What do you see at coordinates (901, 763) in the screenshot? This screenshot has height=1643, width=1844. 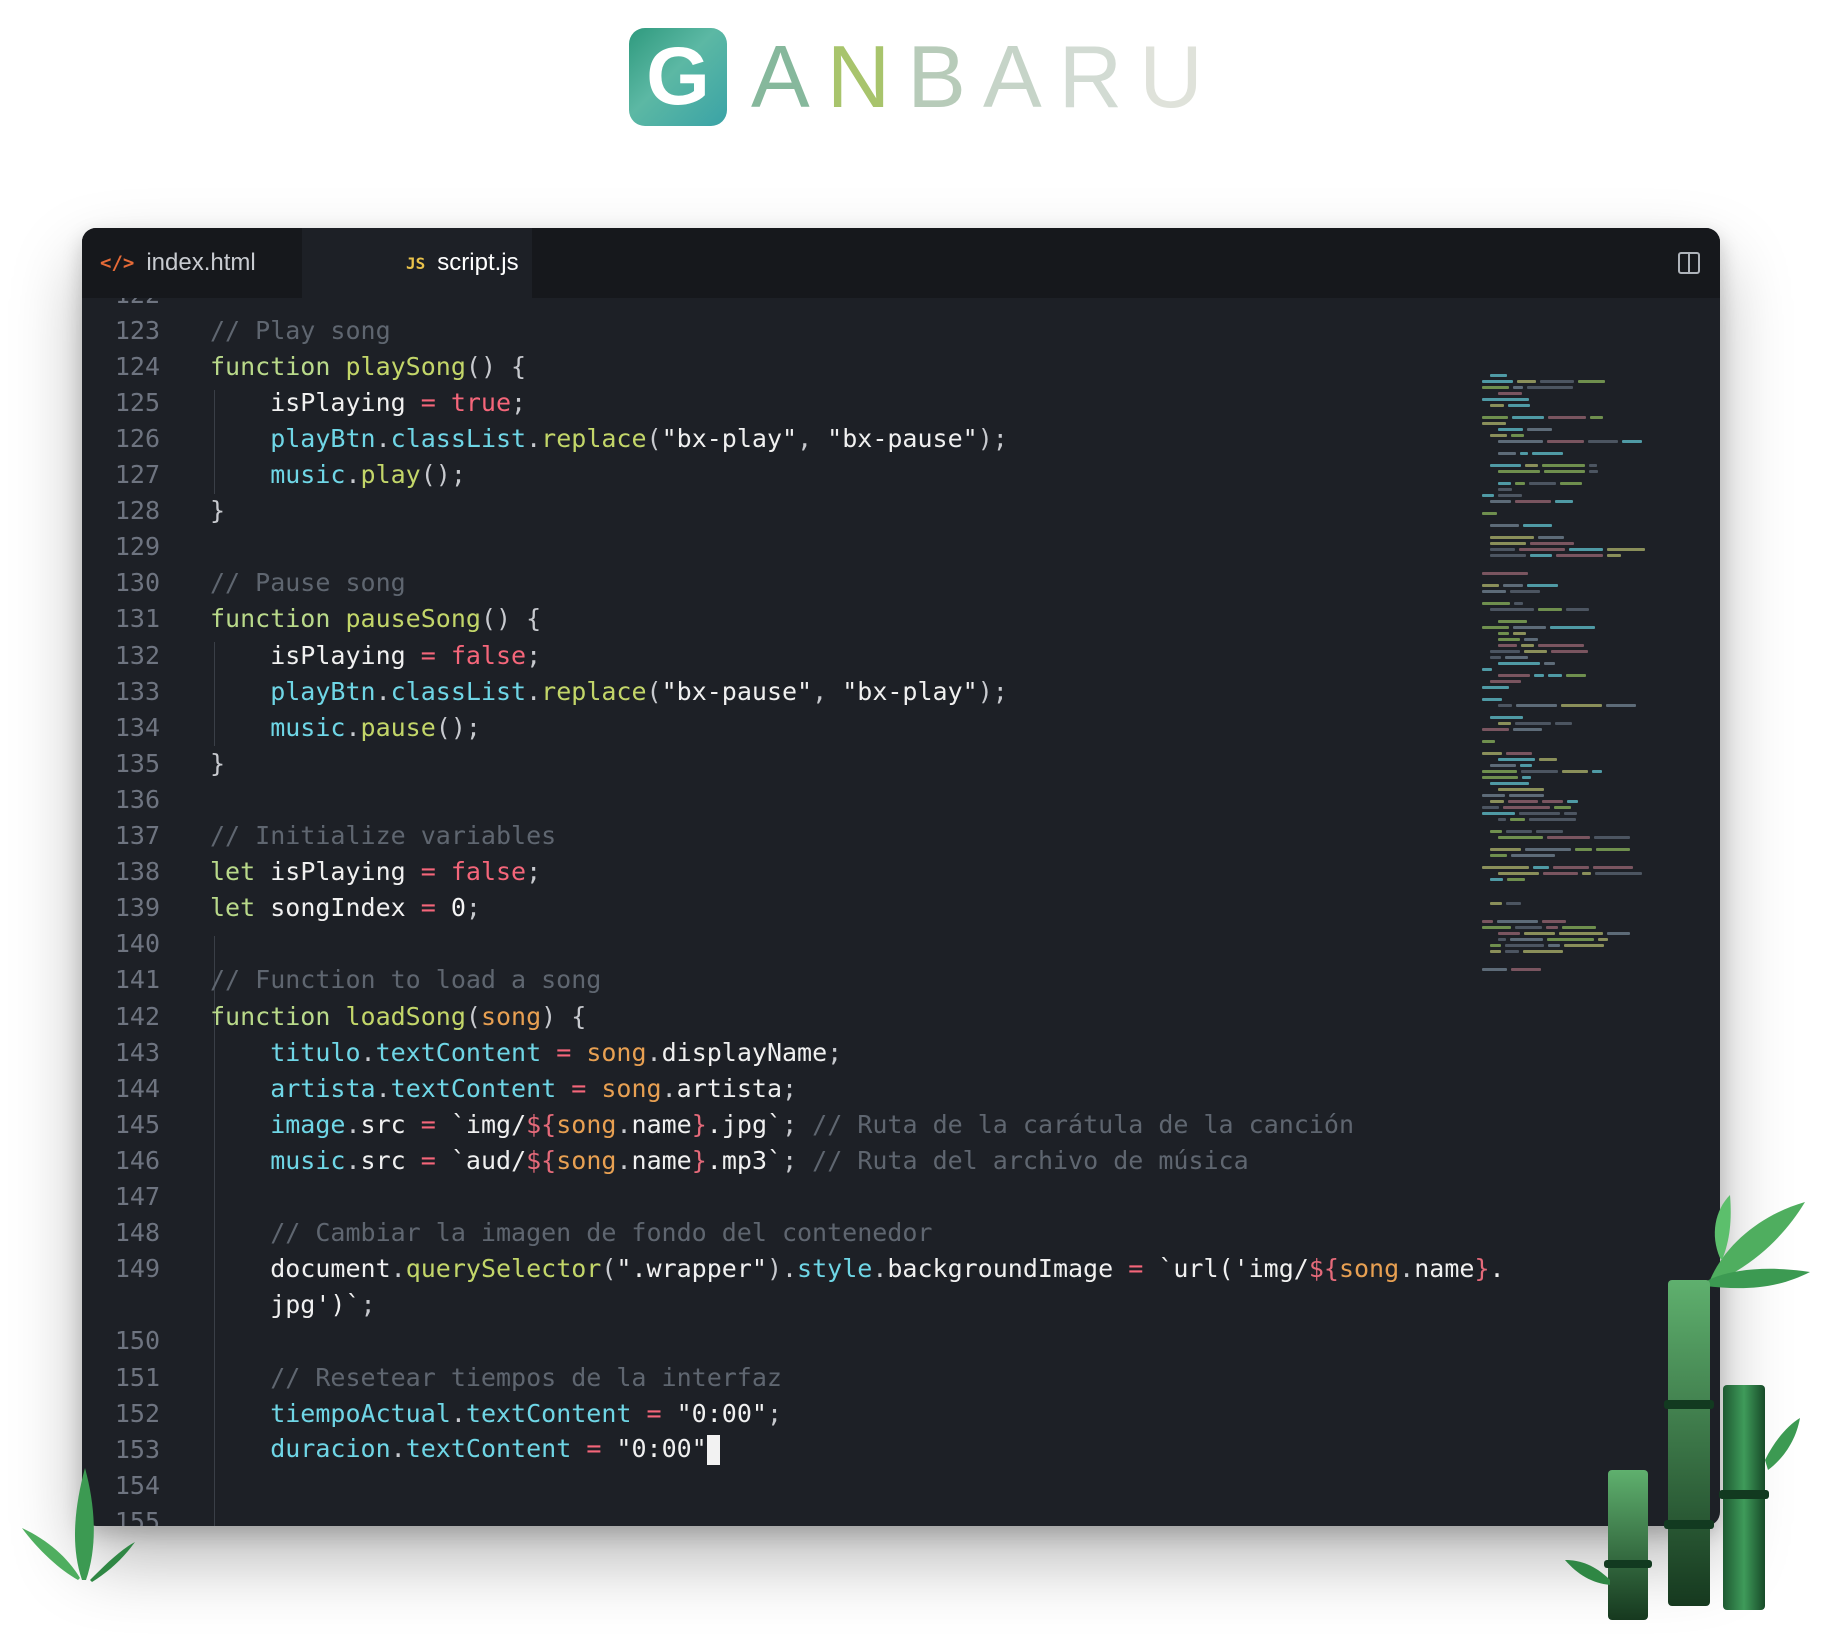 I see `code-line: 135}` at bounding box center [901, 763].